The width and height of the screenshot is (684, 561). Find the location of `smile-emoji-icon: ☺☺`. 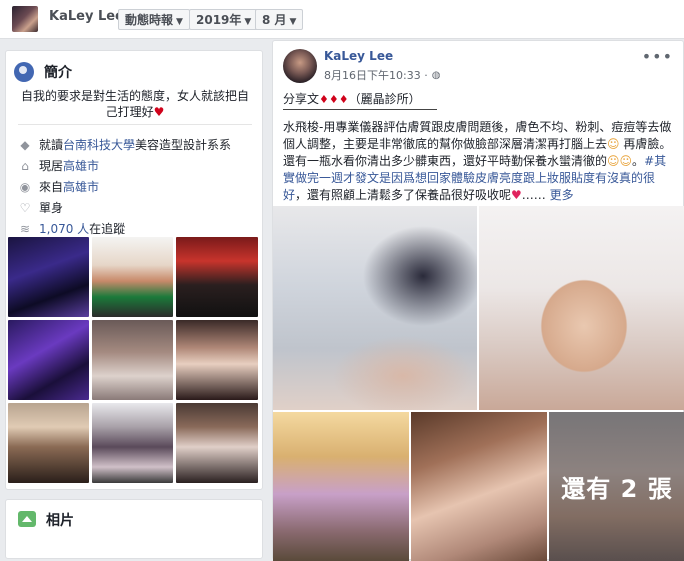

smile-emoji-icon: ☺☺ is located at coordinates (620, 161).